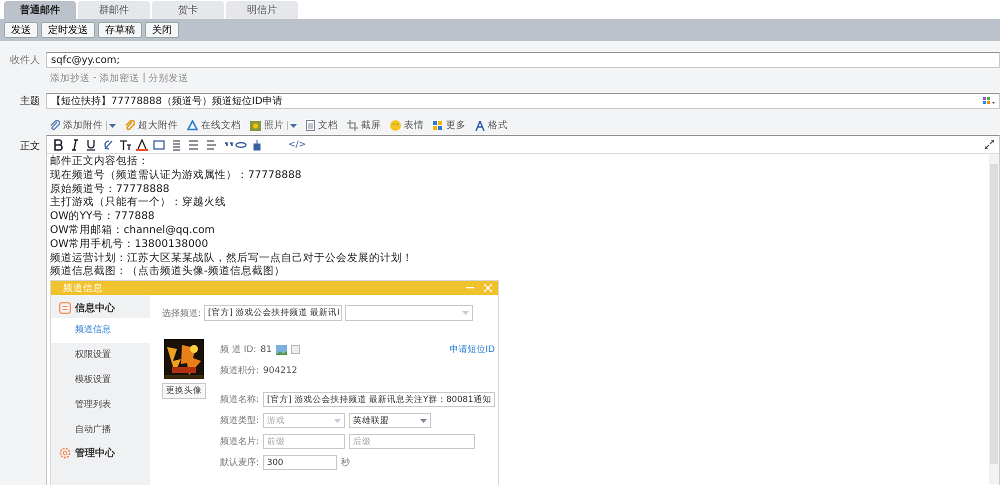  What do you see at coordinates (214, 125) in the screenshot?
I see `toolbar-button: 在线文档` at bounding box center [214, 125].